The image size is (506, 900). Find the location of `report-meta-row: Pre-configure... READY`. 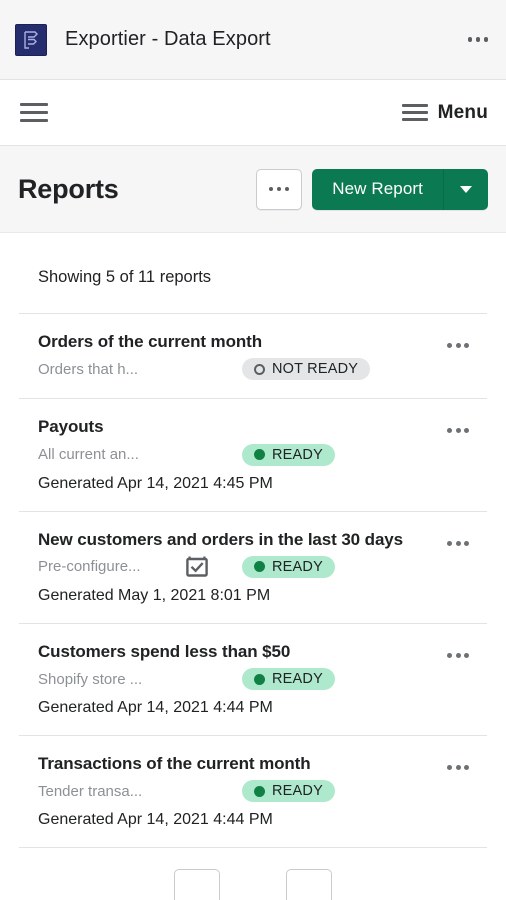

report-meta-row: Pre-configure... READY is located at coordinates (253, 566).